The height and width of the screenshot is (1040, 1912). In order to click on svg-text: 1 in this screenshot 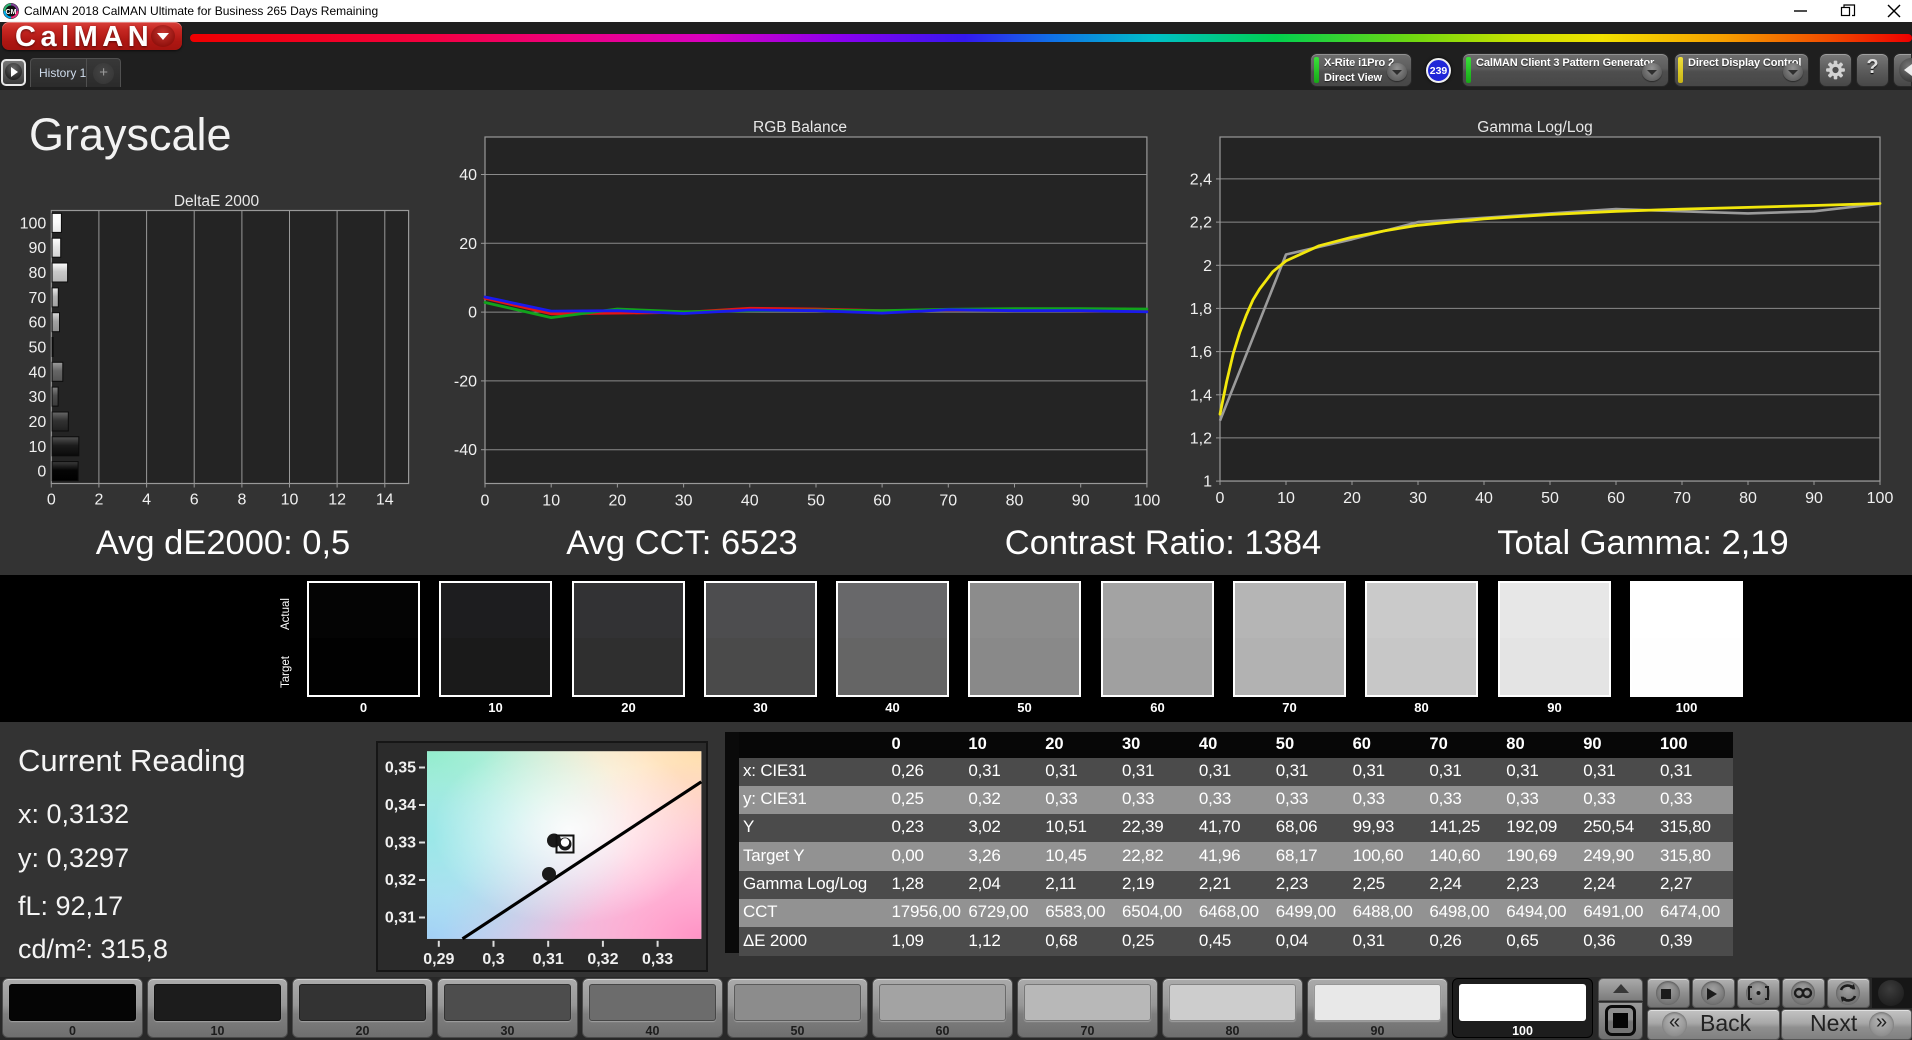, I will do `click(1207, 482)`.